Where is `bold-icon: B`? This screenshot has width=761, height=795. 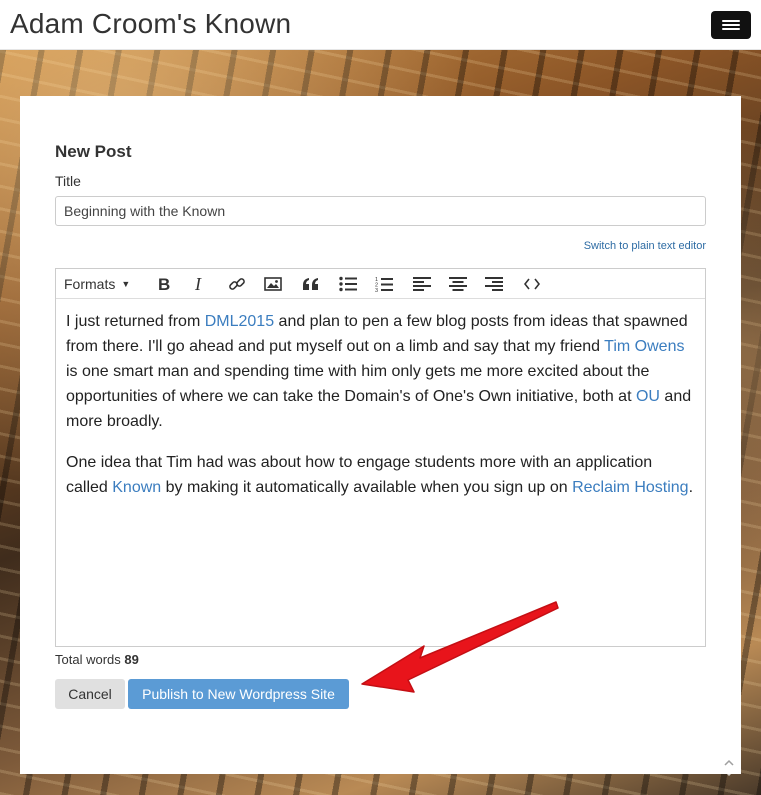
bold-icon: B is located at coordinates (164, 284).